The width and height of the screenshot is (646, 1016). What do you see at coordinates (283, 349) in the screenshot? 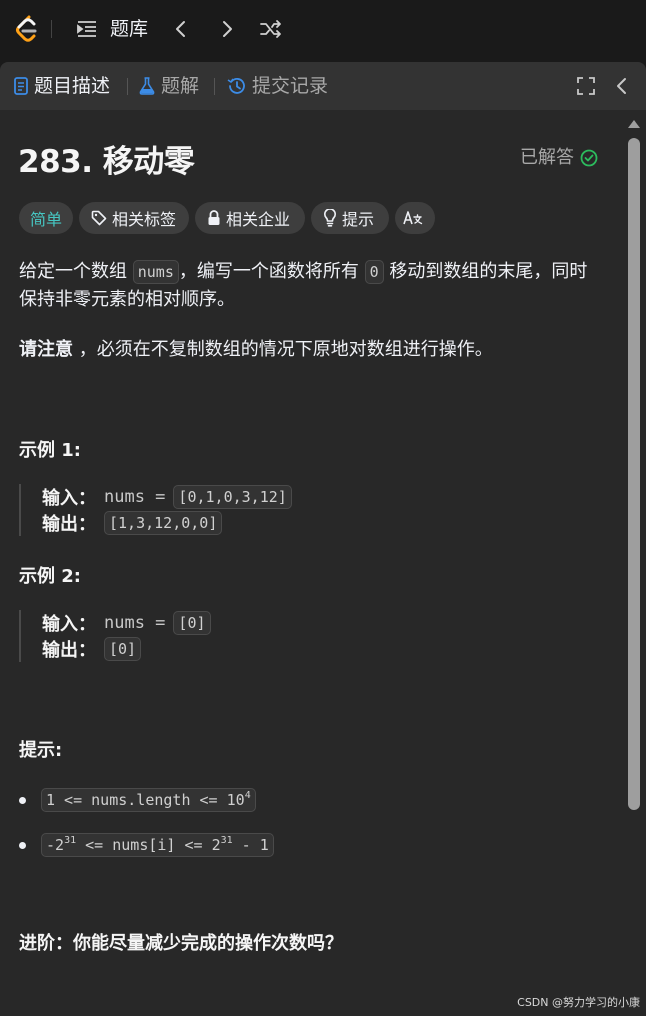
I see `note-text: ，必须在不复制数组的情况下原地对数组进行操作。` at bounding box center [283, 349].